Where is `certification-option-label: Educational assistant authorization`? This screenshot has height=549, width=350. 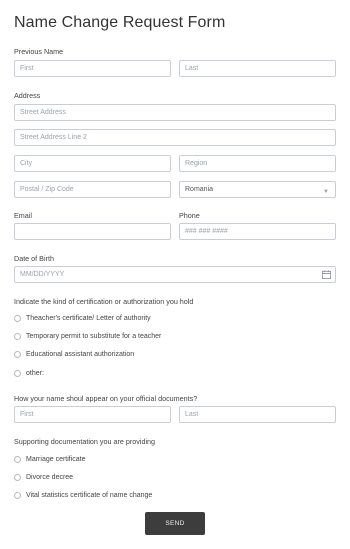 certification-option-label: Educational assistant authorization is located at coordinates (80, 354).